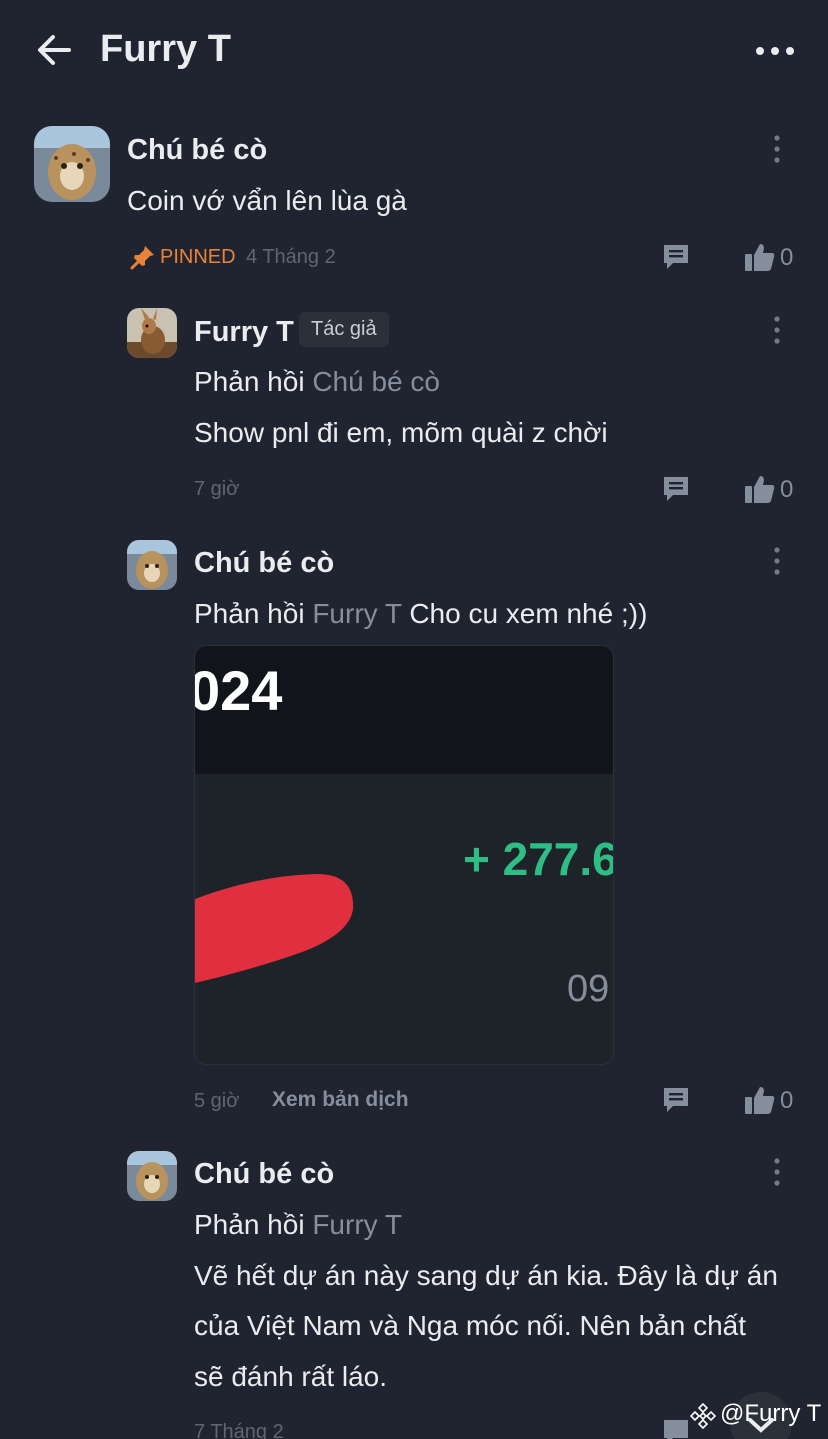  I want to click on reply-to-line: Phản hồi Furry T Cho cu xem nhé ;)), so click(420, 614).